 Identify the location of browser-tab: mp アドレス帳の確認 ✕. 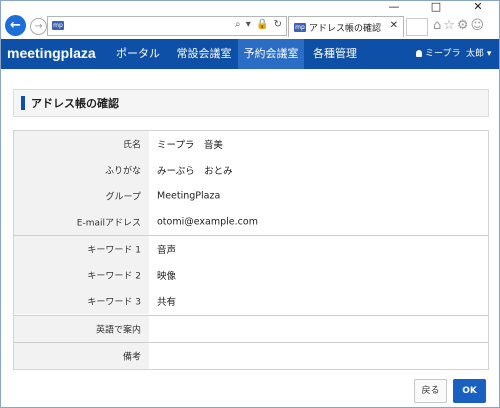
(346, 26).